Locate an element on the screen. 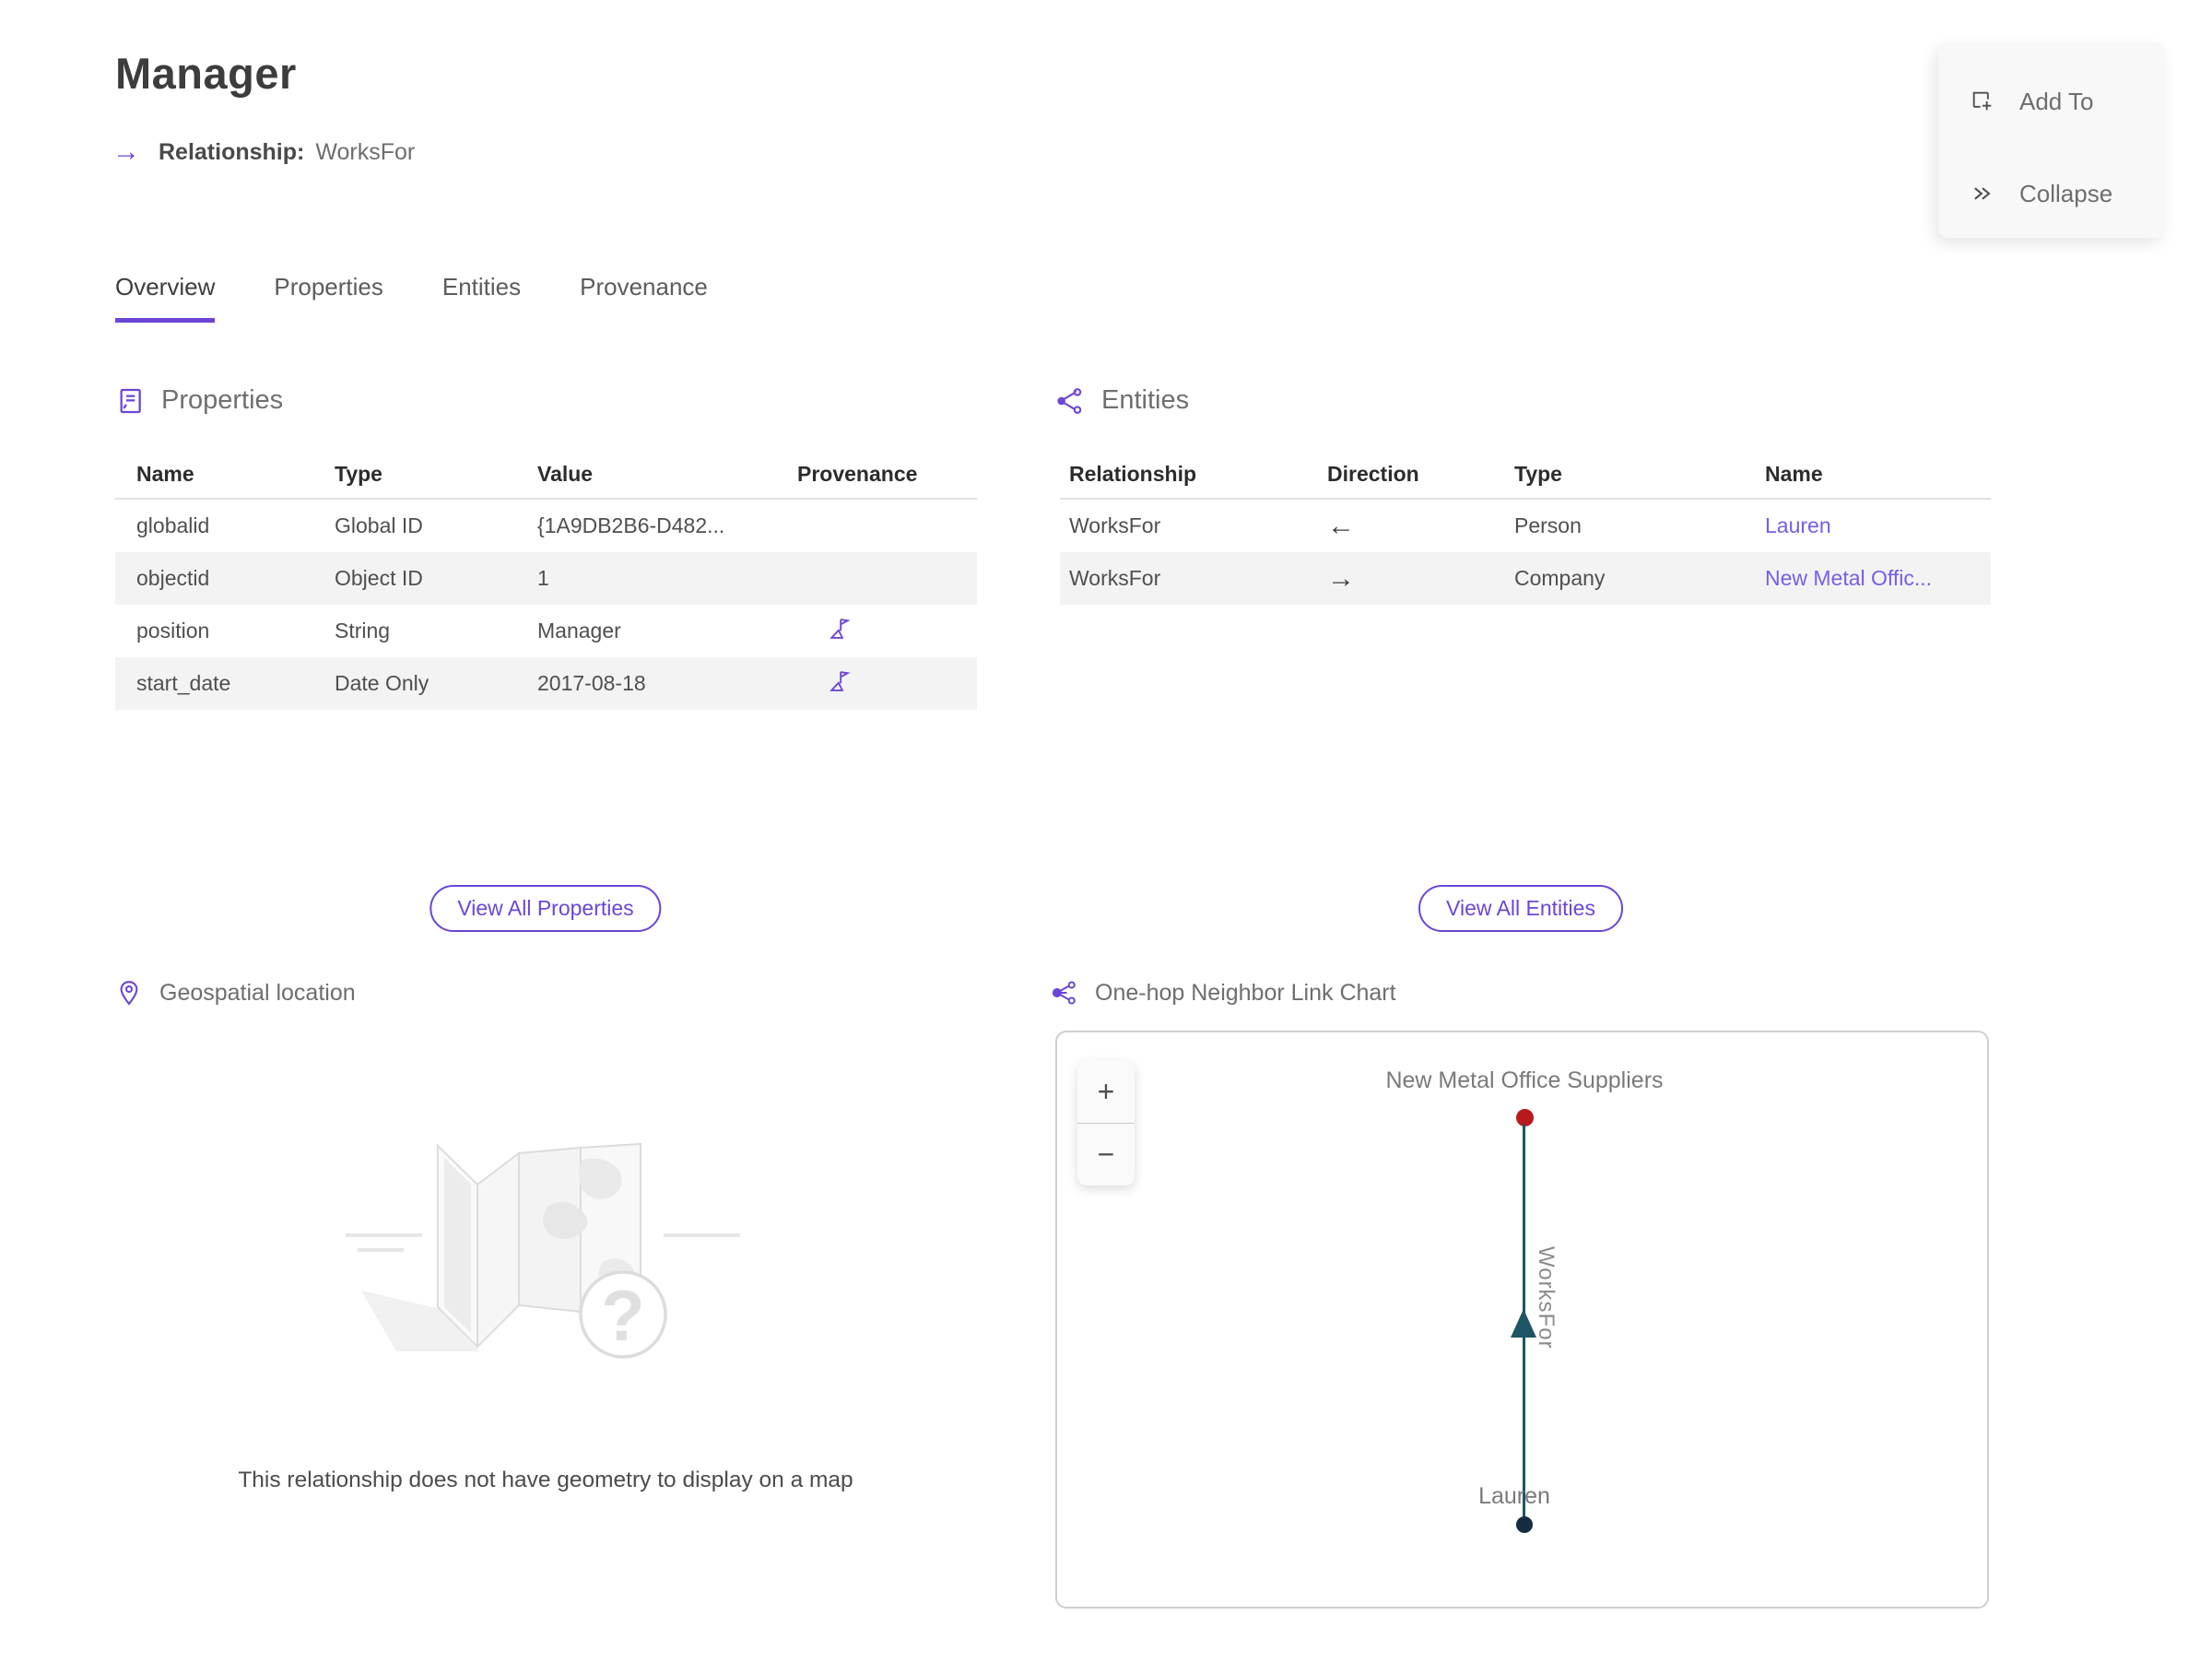 Image resolution: width=2212 pixels, height=1674 pixels. geospatial-section-title: Geospatial location is located at coordinates (257, 992).